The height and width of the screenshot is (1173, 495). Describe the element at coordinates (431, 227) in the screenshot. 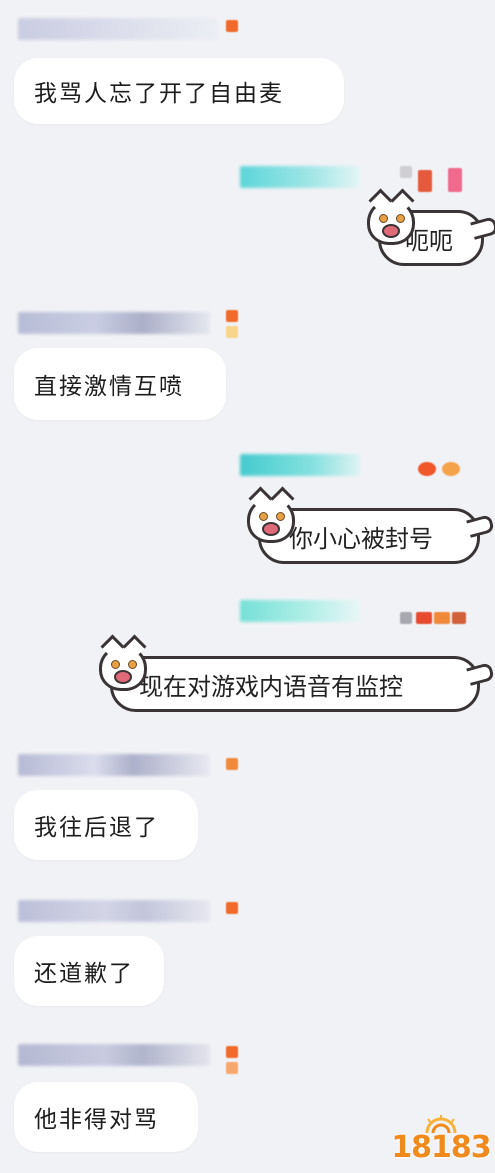

I see `sticker-bubble: 呃呃` at that location.